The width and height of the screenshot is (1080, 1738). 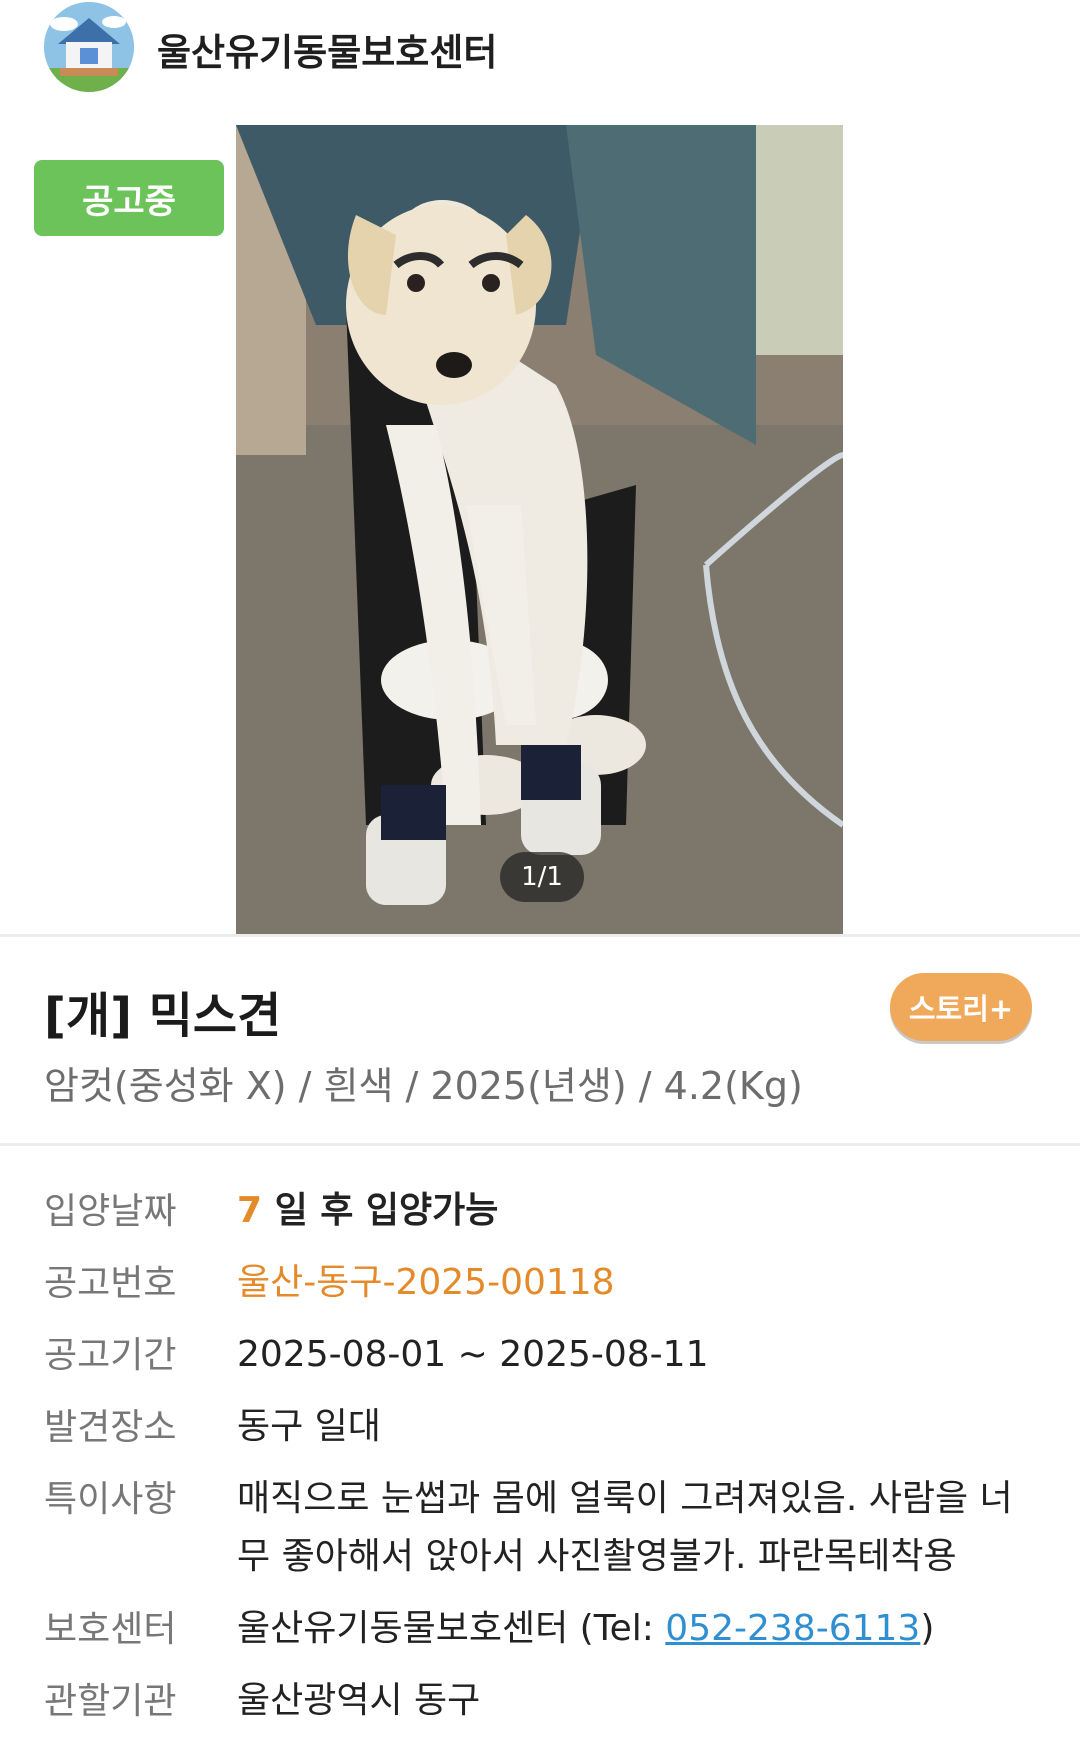 What do you see at coordinates (403, 1628) in the screenshot?
I see `shelter-name: 울산유기동물보호센터` at bounding box center [403, 1628].